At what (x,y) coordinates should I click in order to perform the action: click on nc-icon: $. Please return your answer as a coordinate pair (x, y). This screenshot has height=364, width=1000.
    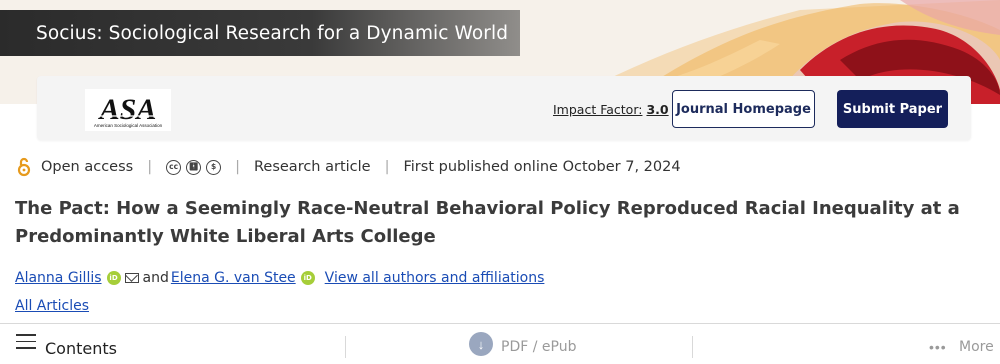
    Looking at the image, I should click on (214, 167).